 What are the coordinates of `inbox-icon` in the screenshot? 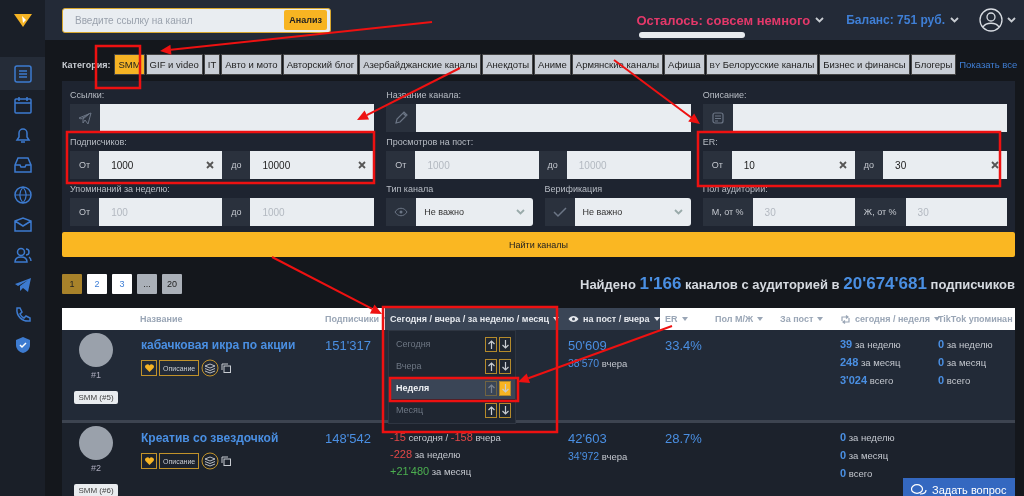 It's located at (22, 165).